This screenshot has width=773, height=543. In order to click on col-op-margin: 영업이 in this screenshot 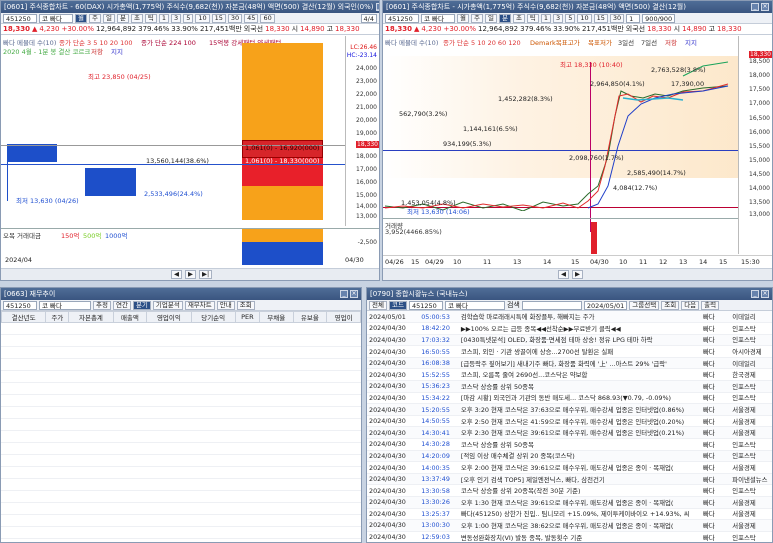, I will do `click(343, 317)`.